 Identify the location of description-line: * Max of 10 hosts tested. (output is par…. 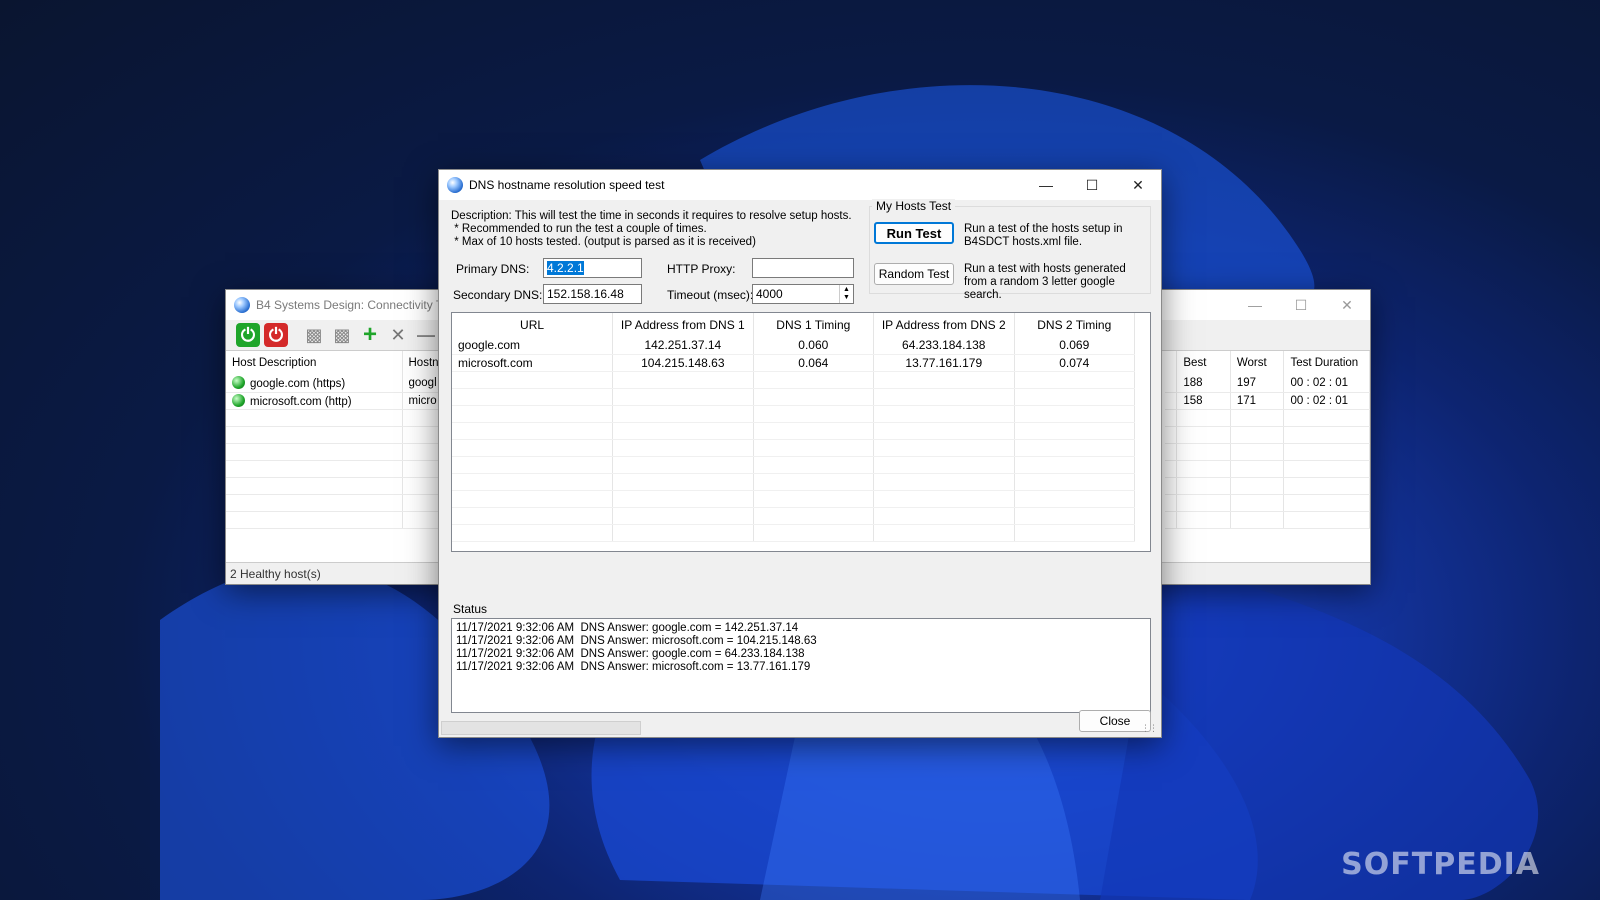
(603, 242).